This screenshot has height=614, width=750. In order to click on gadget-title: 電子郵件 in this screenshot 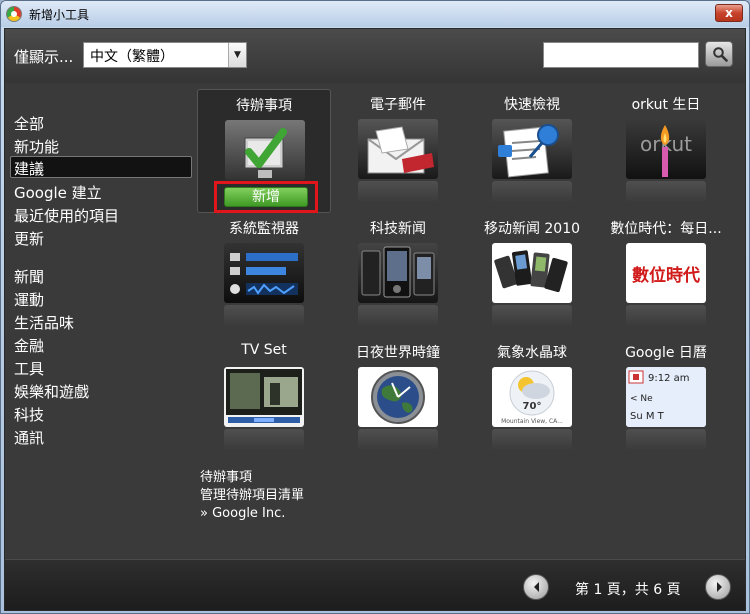, I will do `click(398, 105)`.